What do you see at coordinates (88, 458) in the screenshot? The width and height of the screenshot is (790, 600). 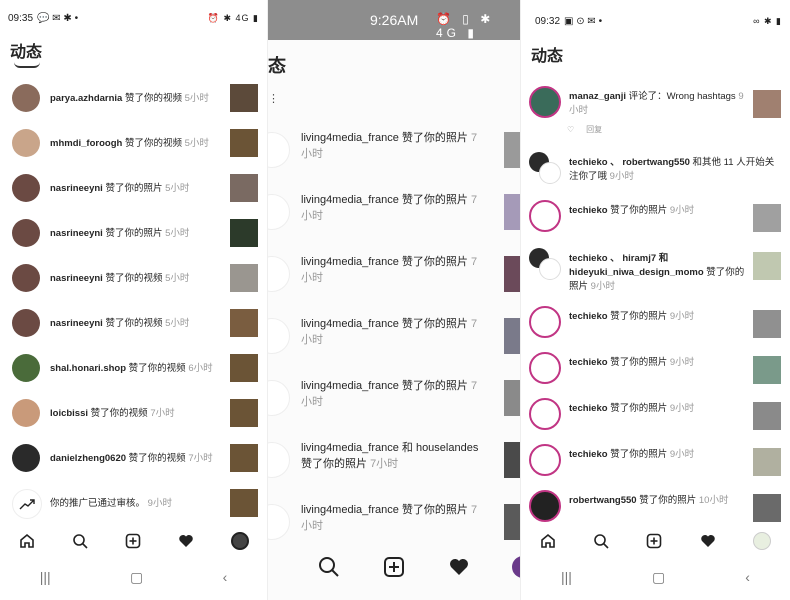 I see `username: danielzheng0620` at bounding box center [88, 458].